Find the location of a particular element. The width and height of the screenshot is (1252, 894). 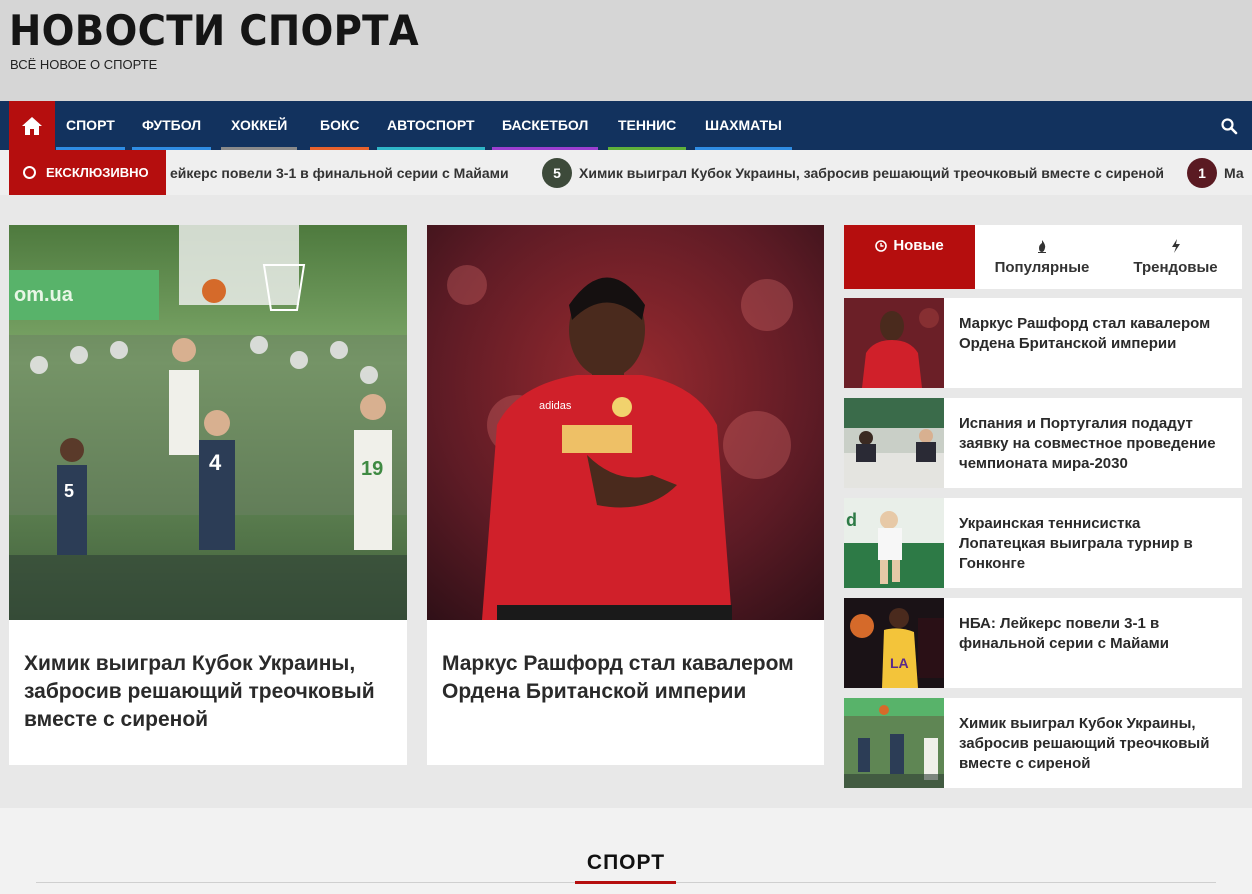

ticker-thumb: 5 is located at coordinates (557, 172).